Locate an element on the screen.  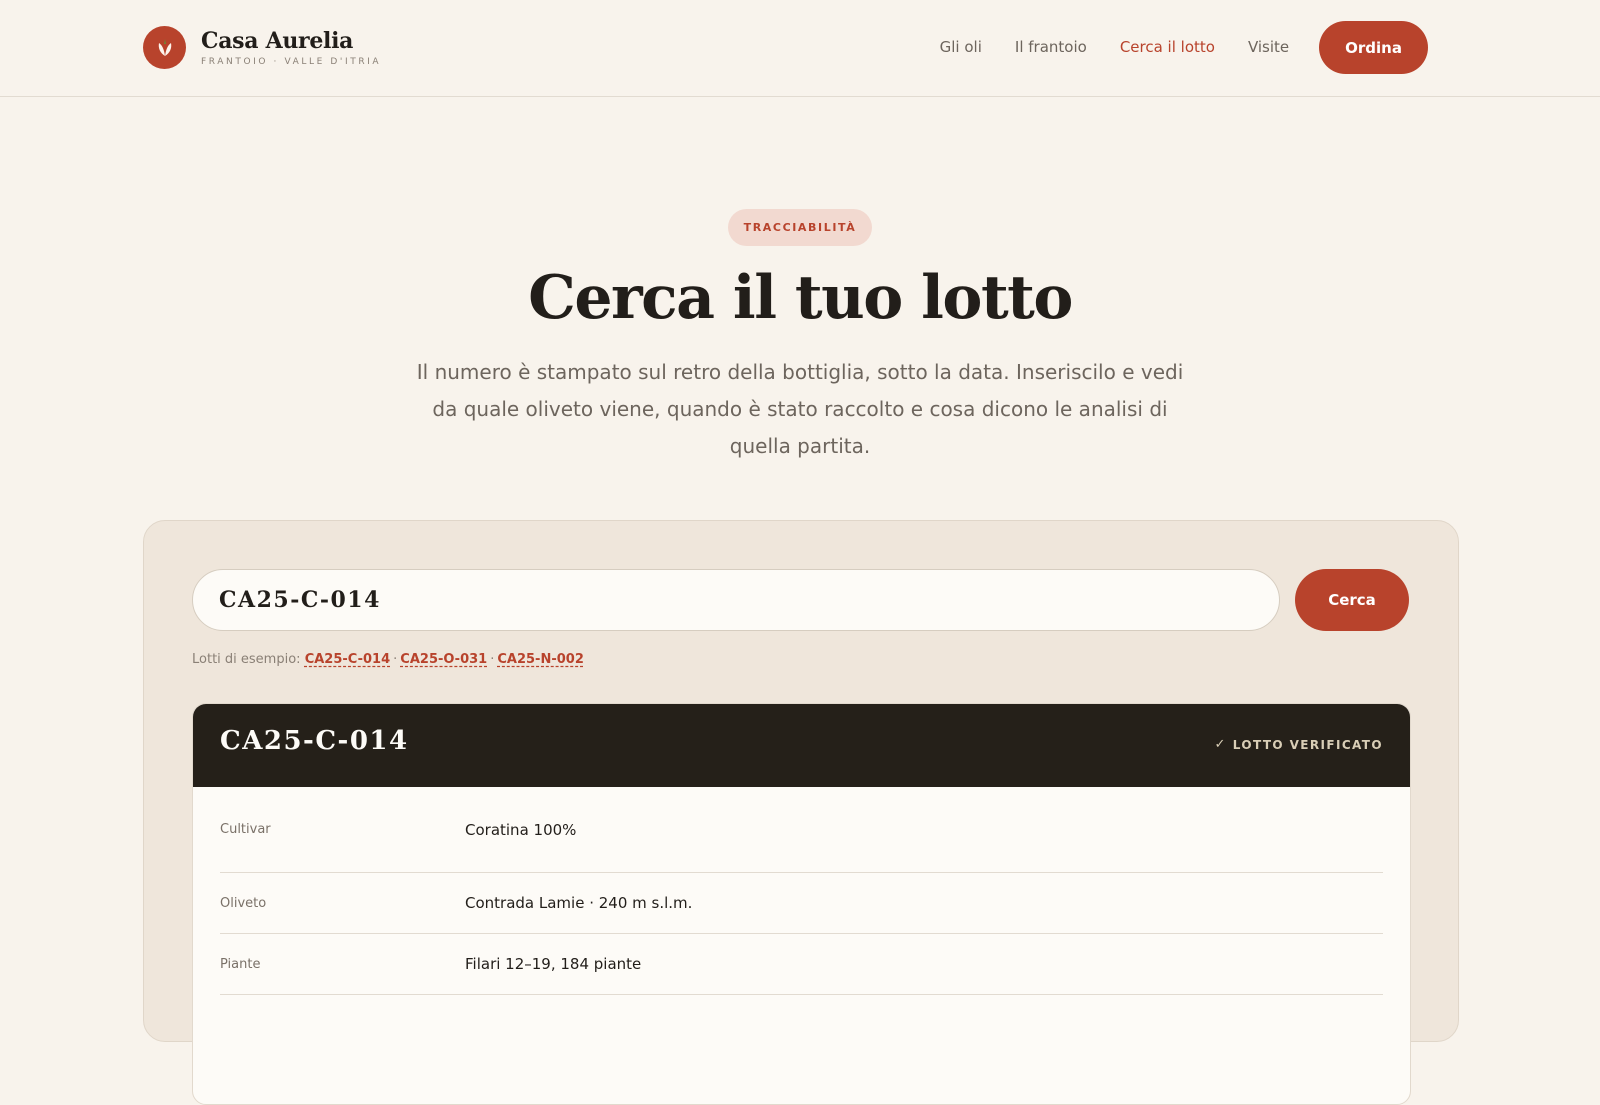
olive-logo-icon is located at coordinates (164, 47).